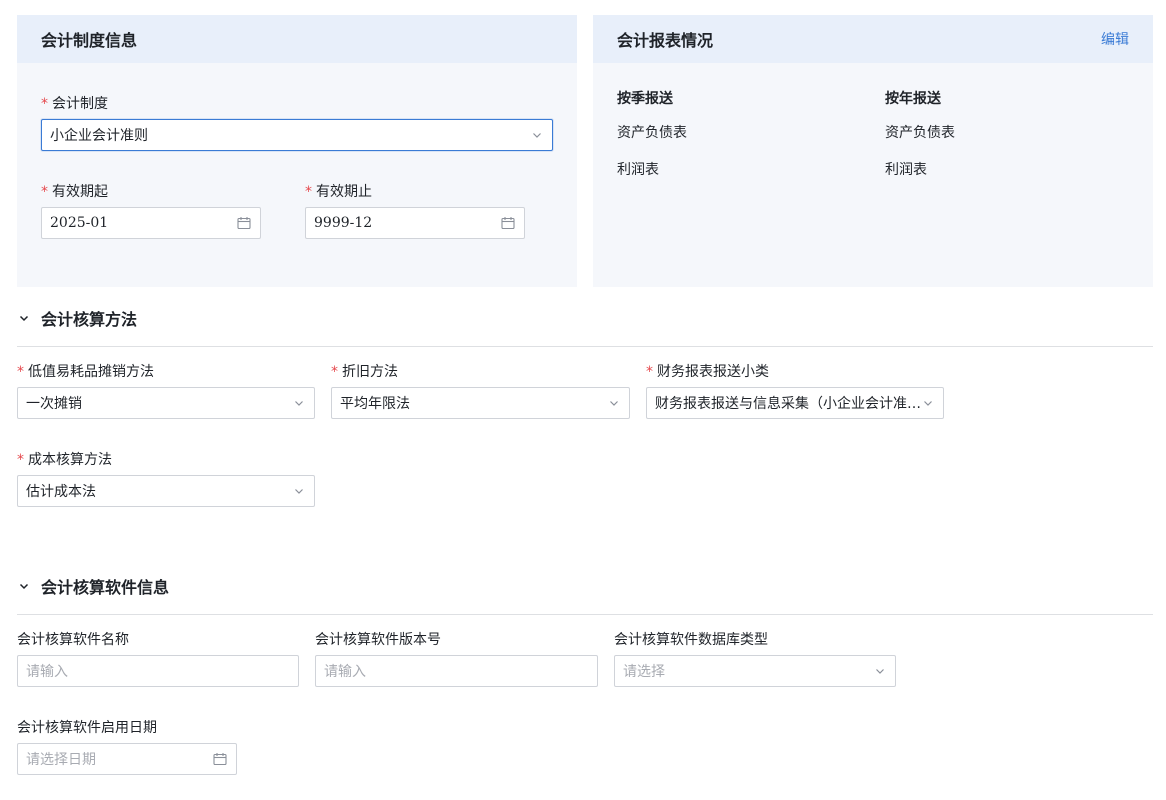 The height and width of the screenshot is (800, 1166). I want to click on report-subtype-select: 财务报表报送与信息采集（小企业会计准则）, so click(795, 403).